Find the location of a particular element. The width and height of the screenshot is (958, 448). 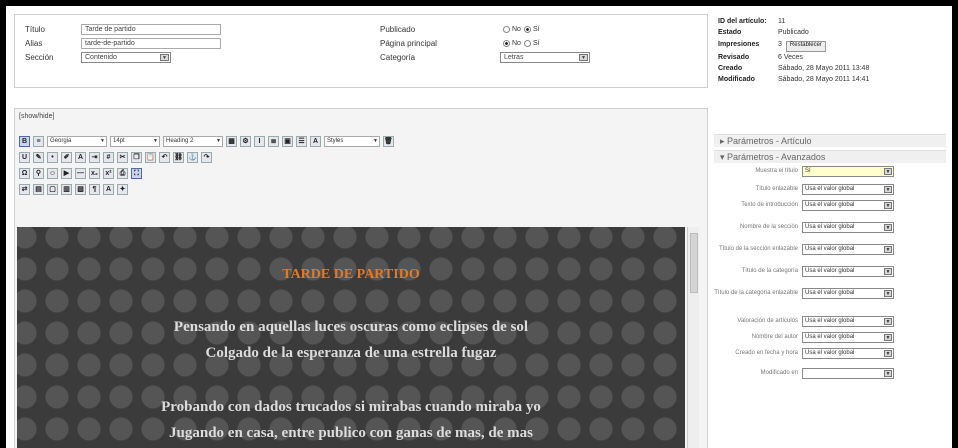

attribute-icon: ✦ is located at coordinates (122, 189).